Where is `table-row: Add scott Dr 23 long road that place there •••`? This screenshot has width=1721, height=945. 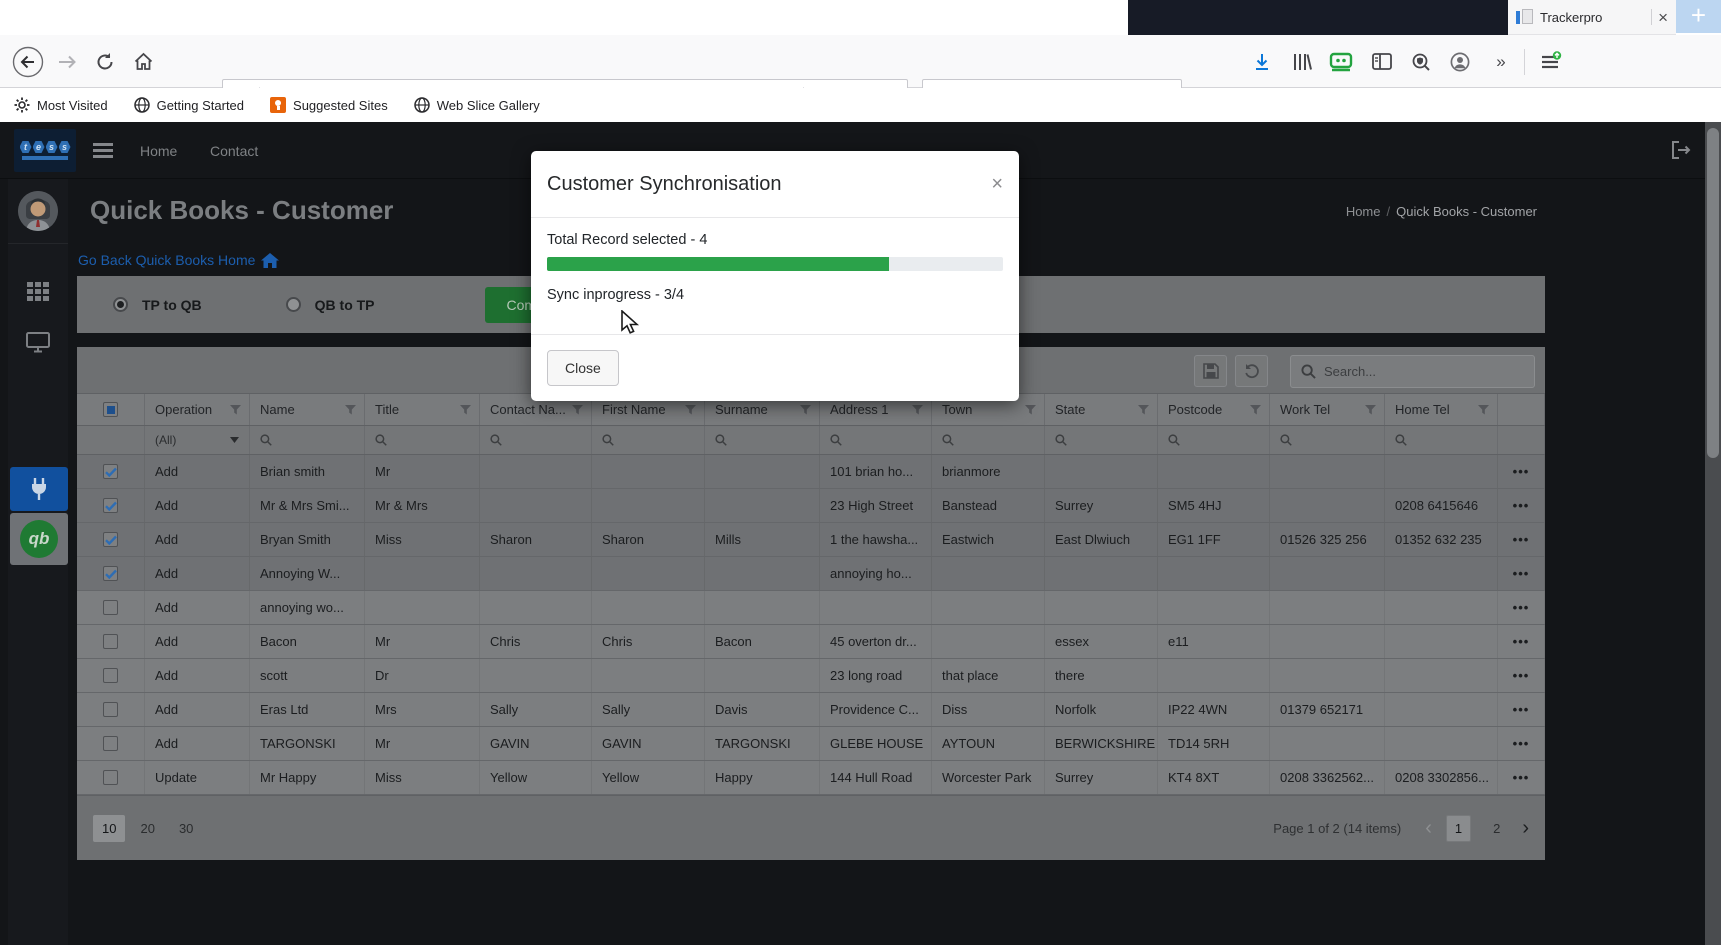 table-row: Add scott Dr 23 long road that place there ••• is located at coordinates (811, 676).